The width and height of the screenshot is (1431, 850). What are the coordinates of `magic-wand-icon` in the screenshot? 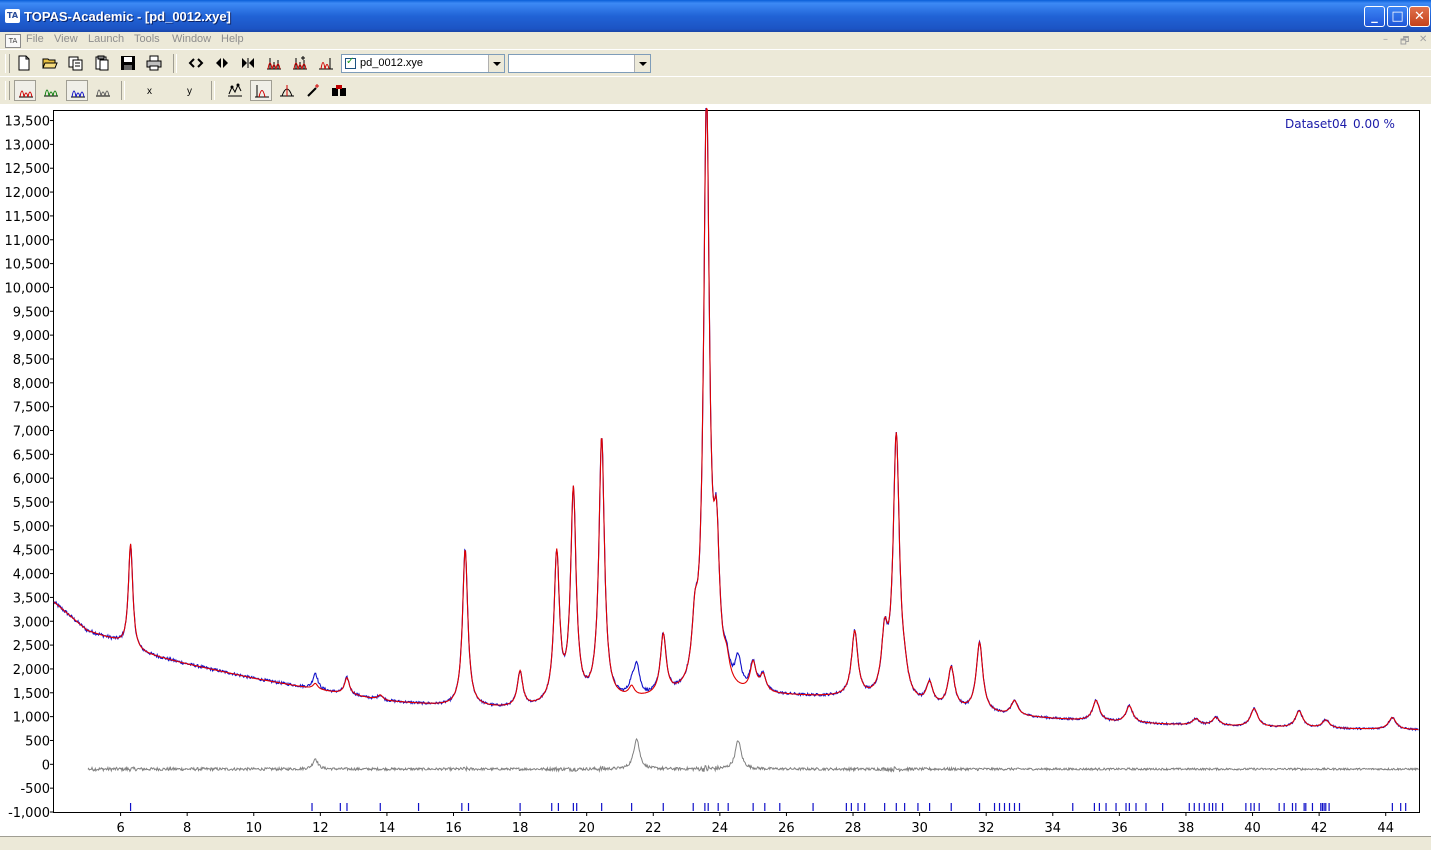 It's located at (313, 90).